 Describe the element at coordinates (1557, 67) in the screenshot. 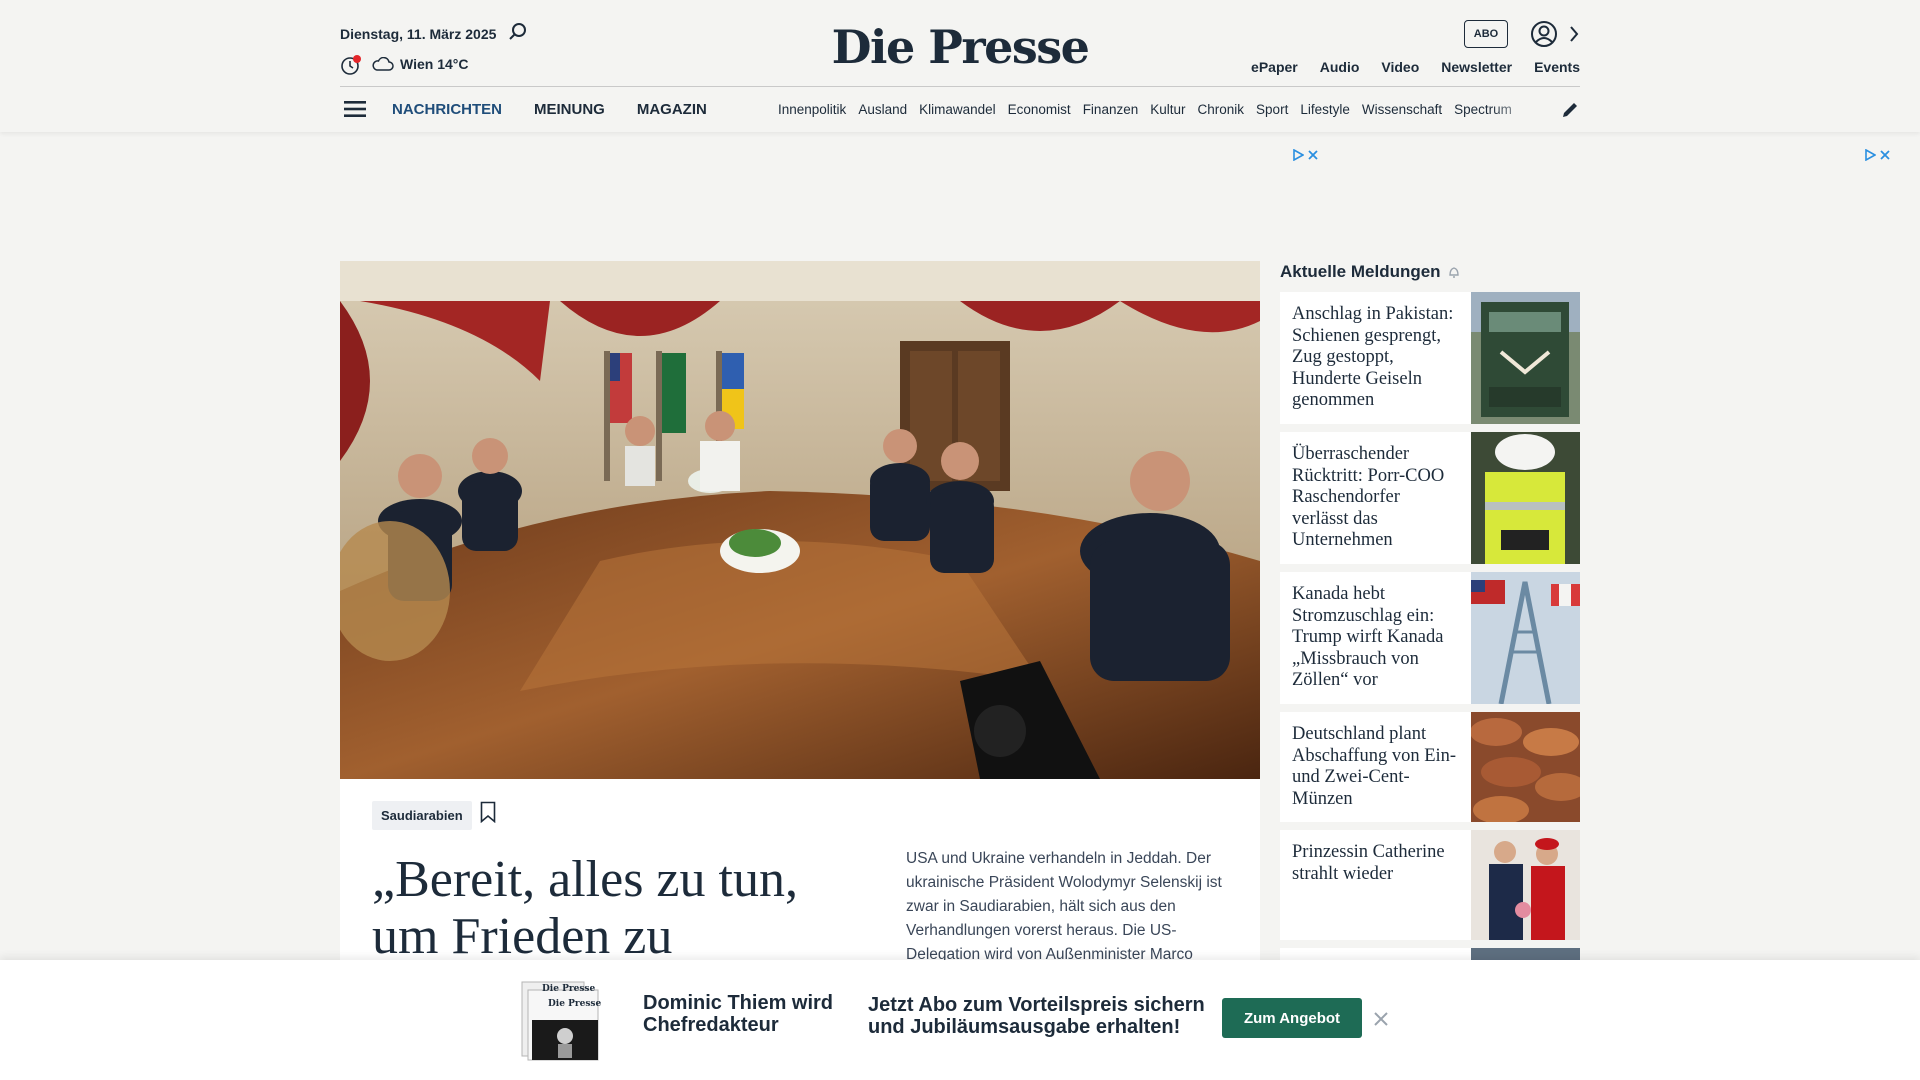

I see `link-events: Events` at that location.